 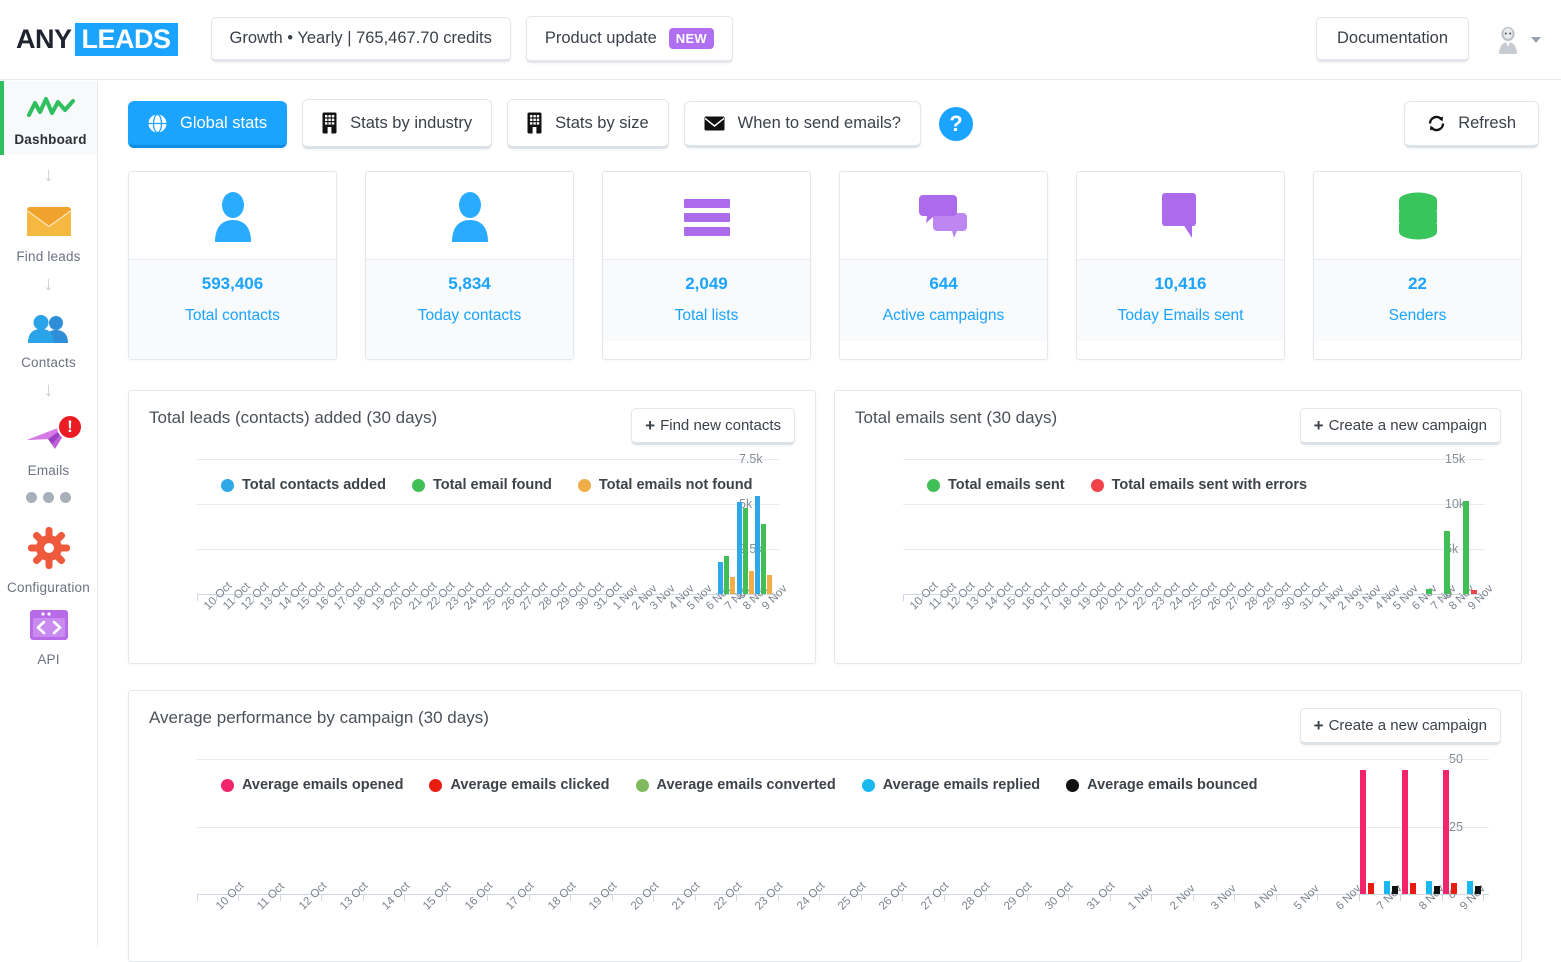 I want to click on more-dots-icon, so click(x=48, y=495).